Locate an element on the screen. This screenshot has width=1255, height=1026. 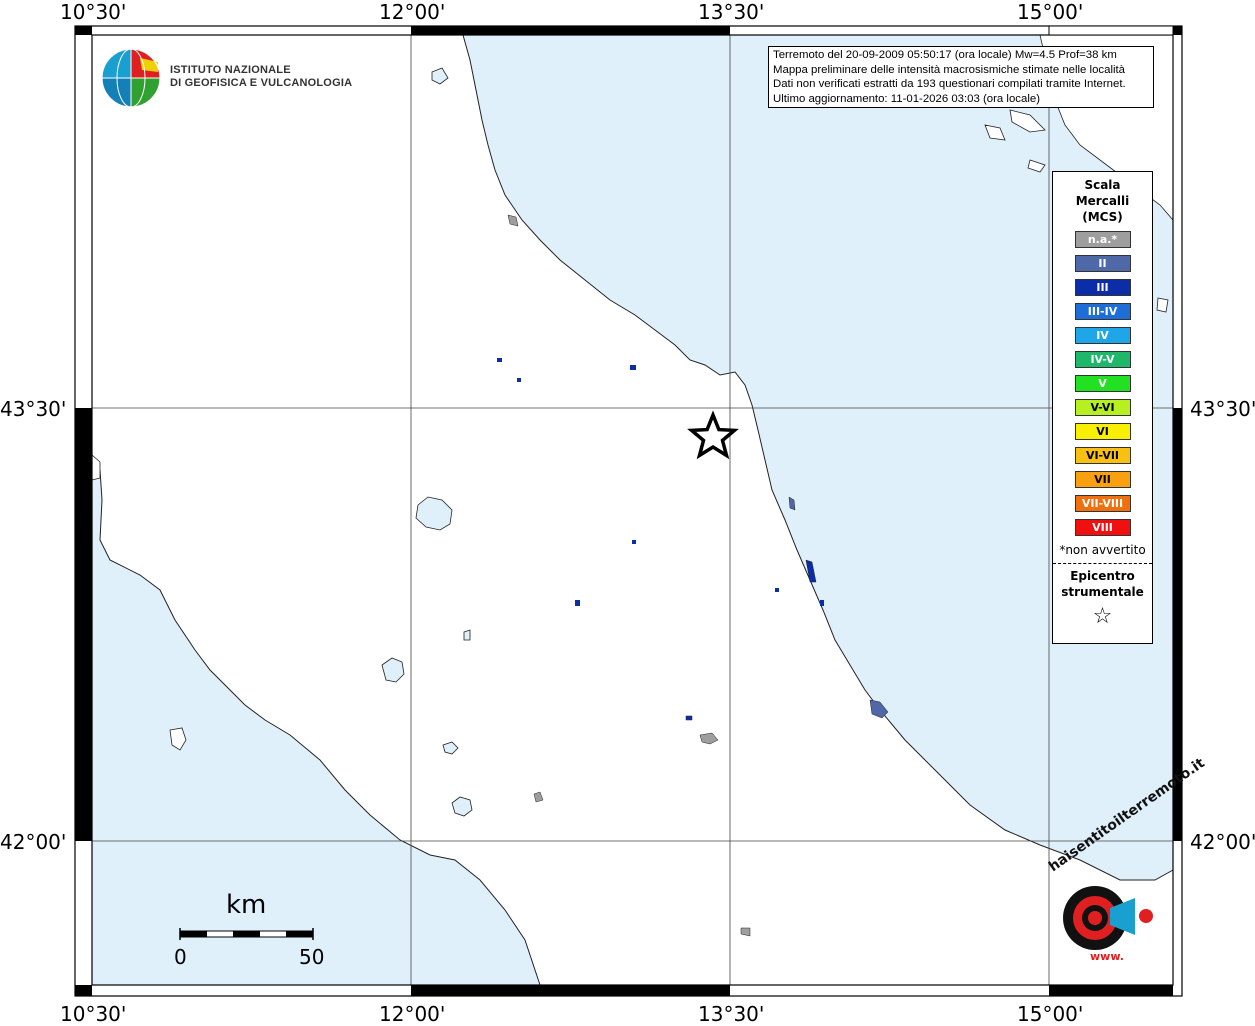
lat-tick-left-1: 43°30' is located at coordinates (33, 409).